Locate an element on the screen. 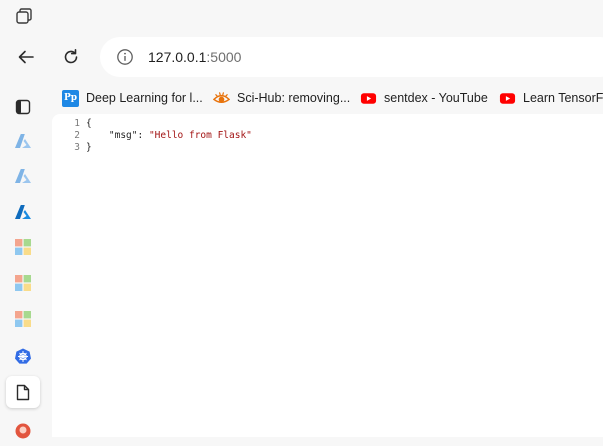 This screenshot has height=446, width=603. url-host: 127.0.0.1 is located at coordinates (177, 57).